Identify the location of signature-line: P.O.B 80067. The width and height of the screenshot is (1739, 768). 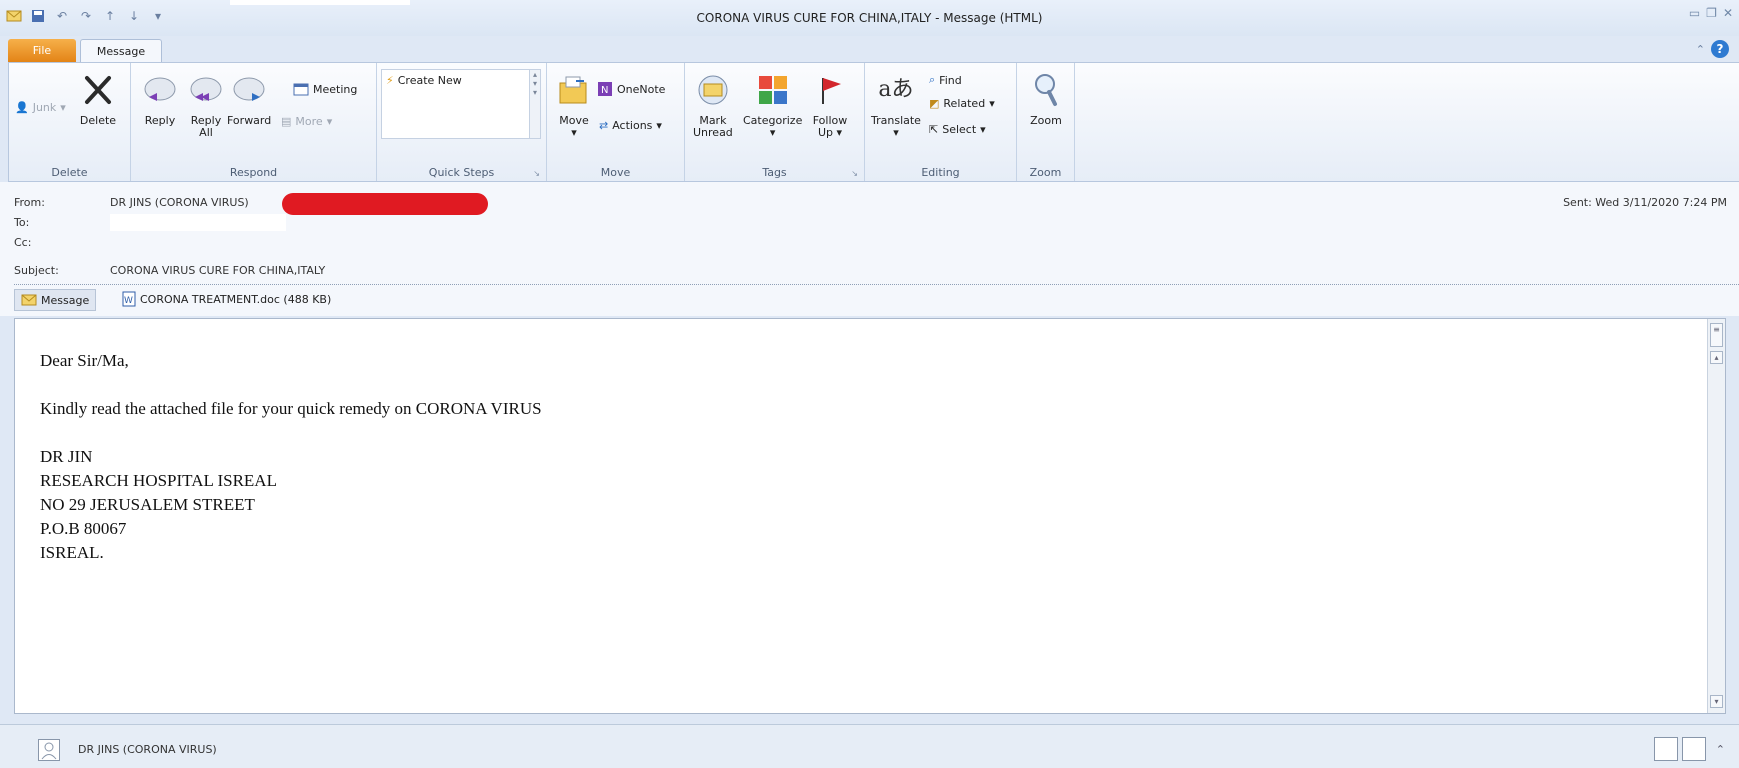
(83, 528).